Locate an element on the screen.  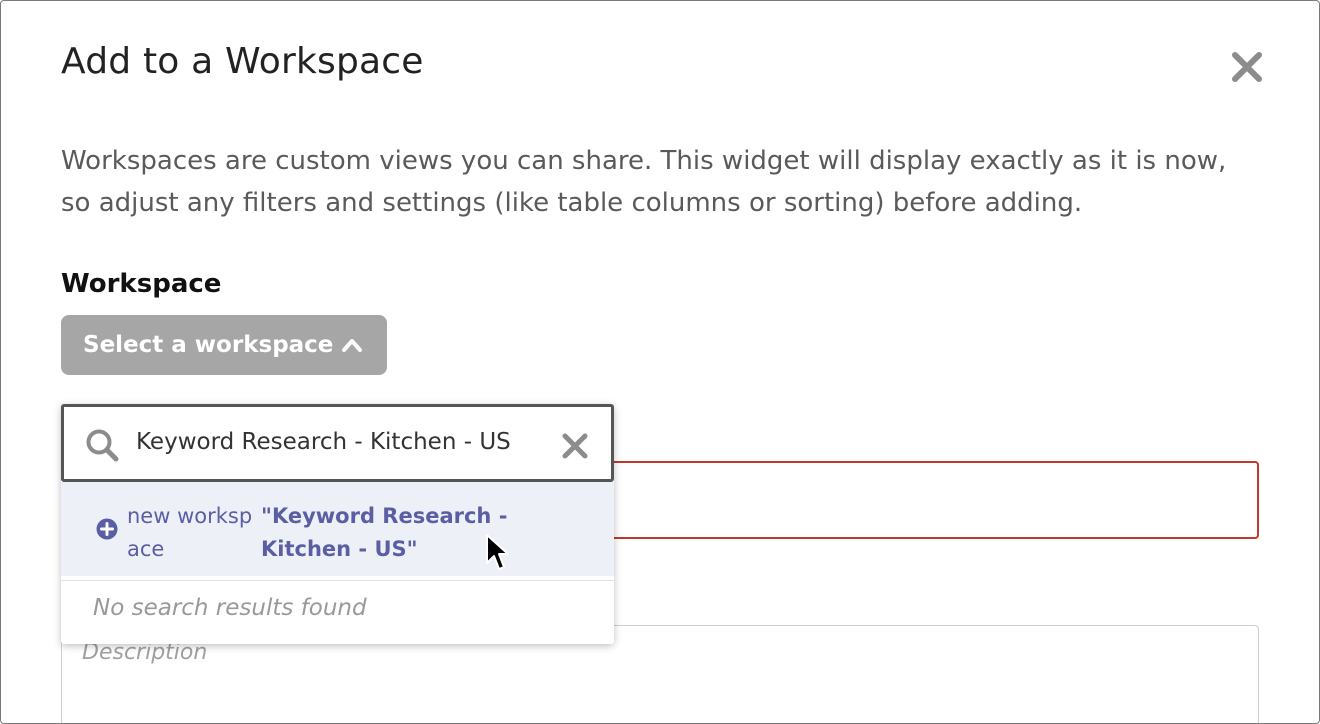
workspace-search-input: Keyword Research - Kitchen - US is located at coordinates (337, 443).